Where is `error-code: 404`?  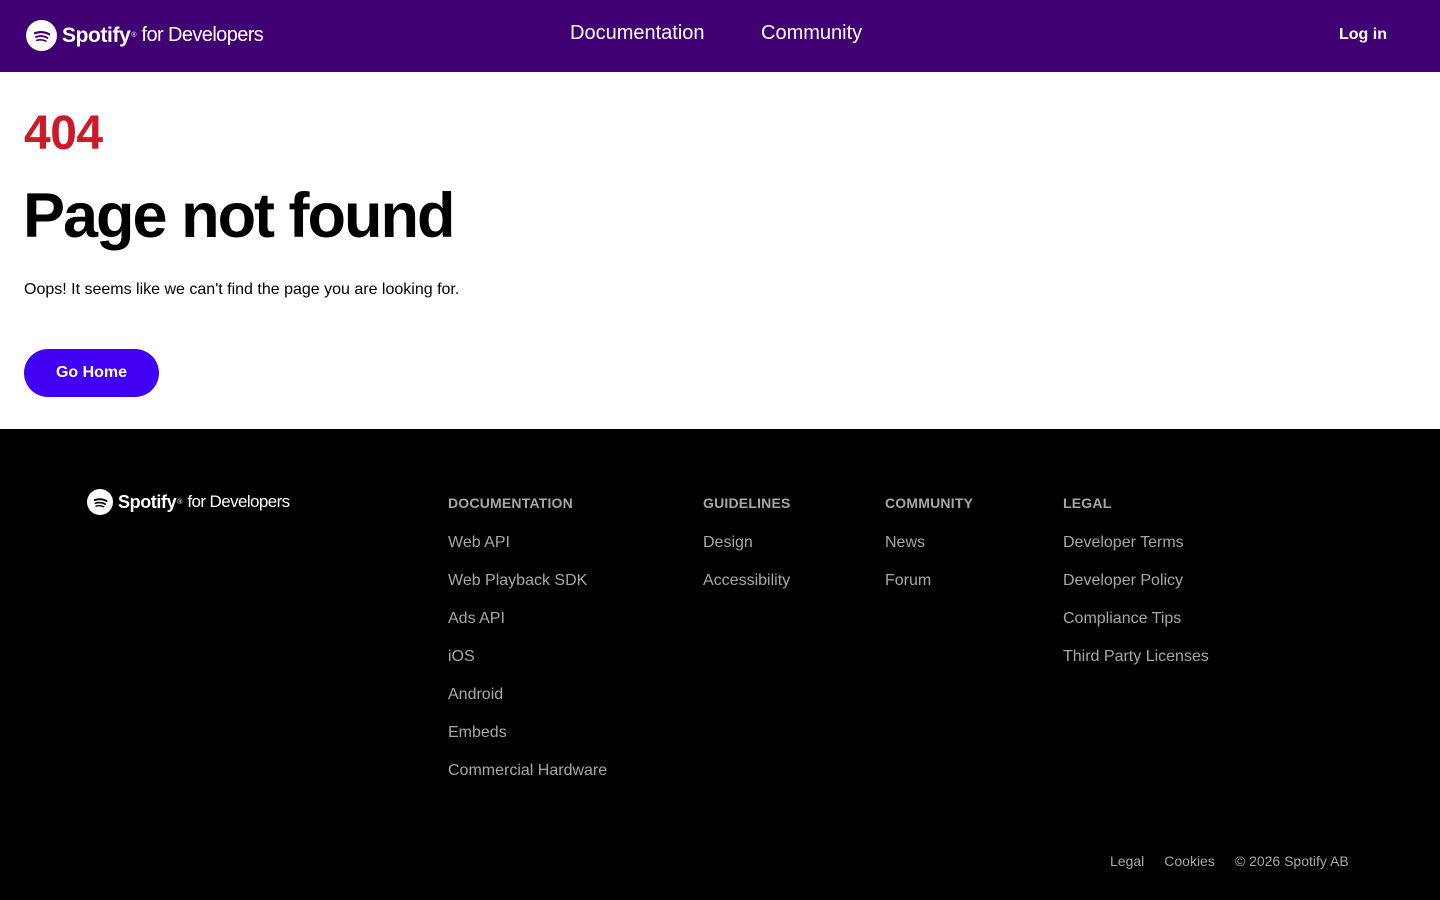
error-code: 404 is located at coordinates (63, 133).